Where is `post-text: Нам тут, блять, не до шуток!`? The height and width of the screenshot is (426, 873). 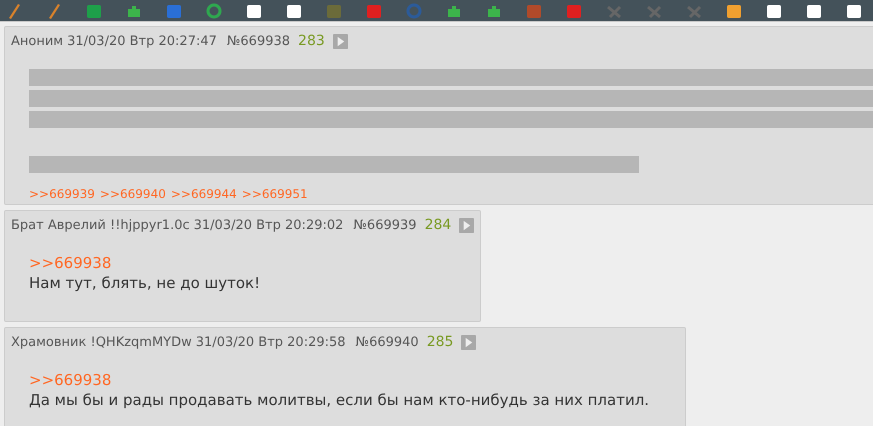
post-text: Нам тут, блять, не до шуток! is located at coordinates (145, 283).